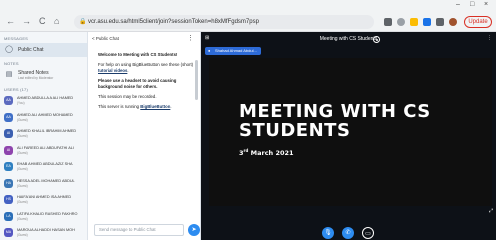  Describe the element at coordinates (52, 199) in the screenshot. I see `user-info: HAIFA'ANI AHMED ISA AHMED (Guest)` at that location.